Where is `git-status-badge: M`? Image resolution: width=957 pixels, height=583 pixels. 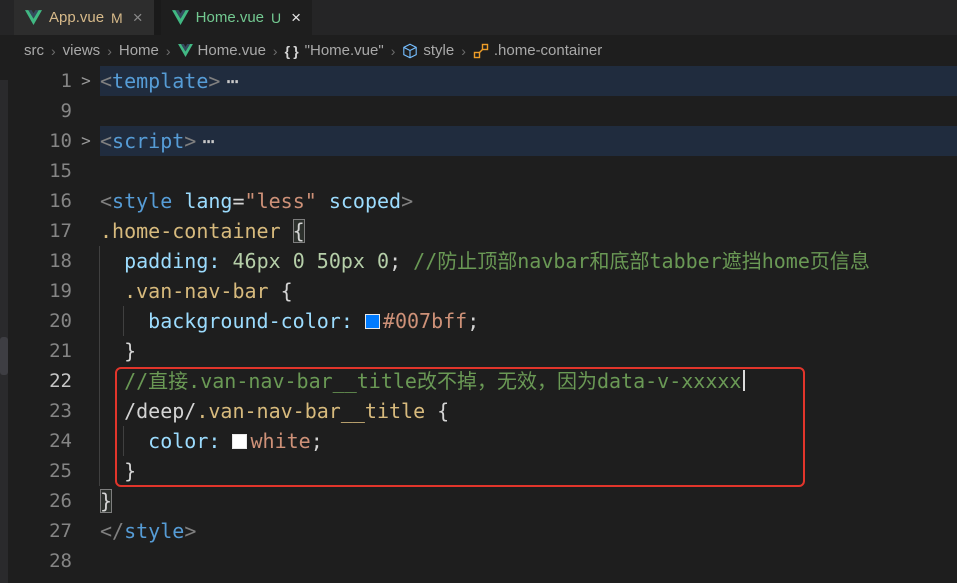 git-status-badge: M is located at coordinates (117, 17).